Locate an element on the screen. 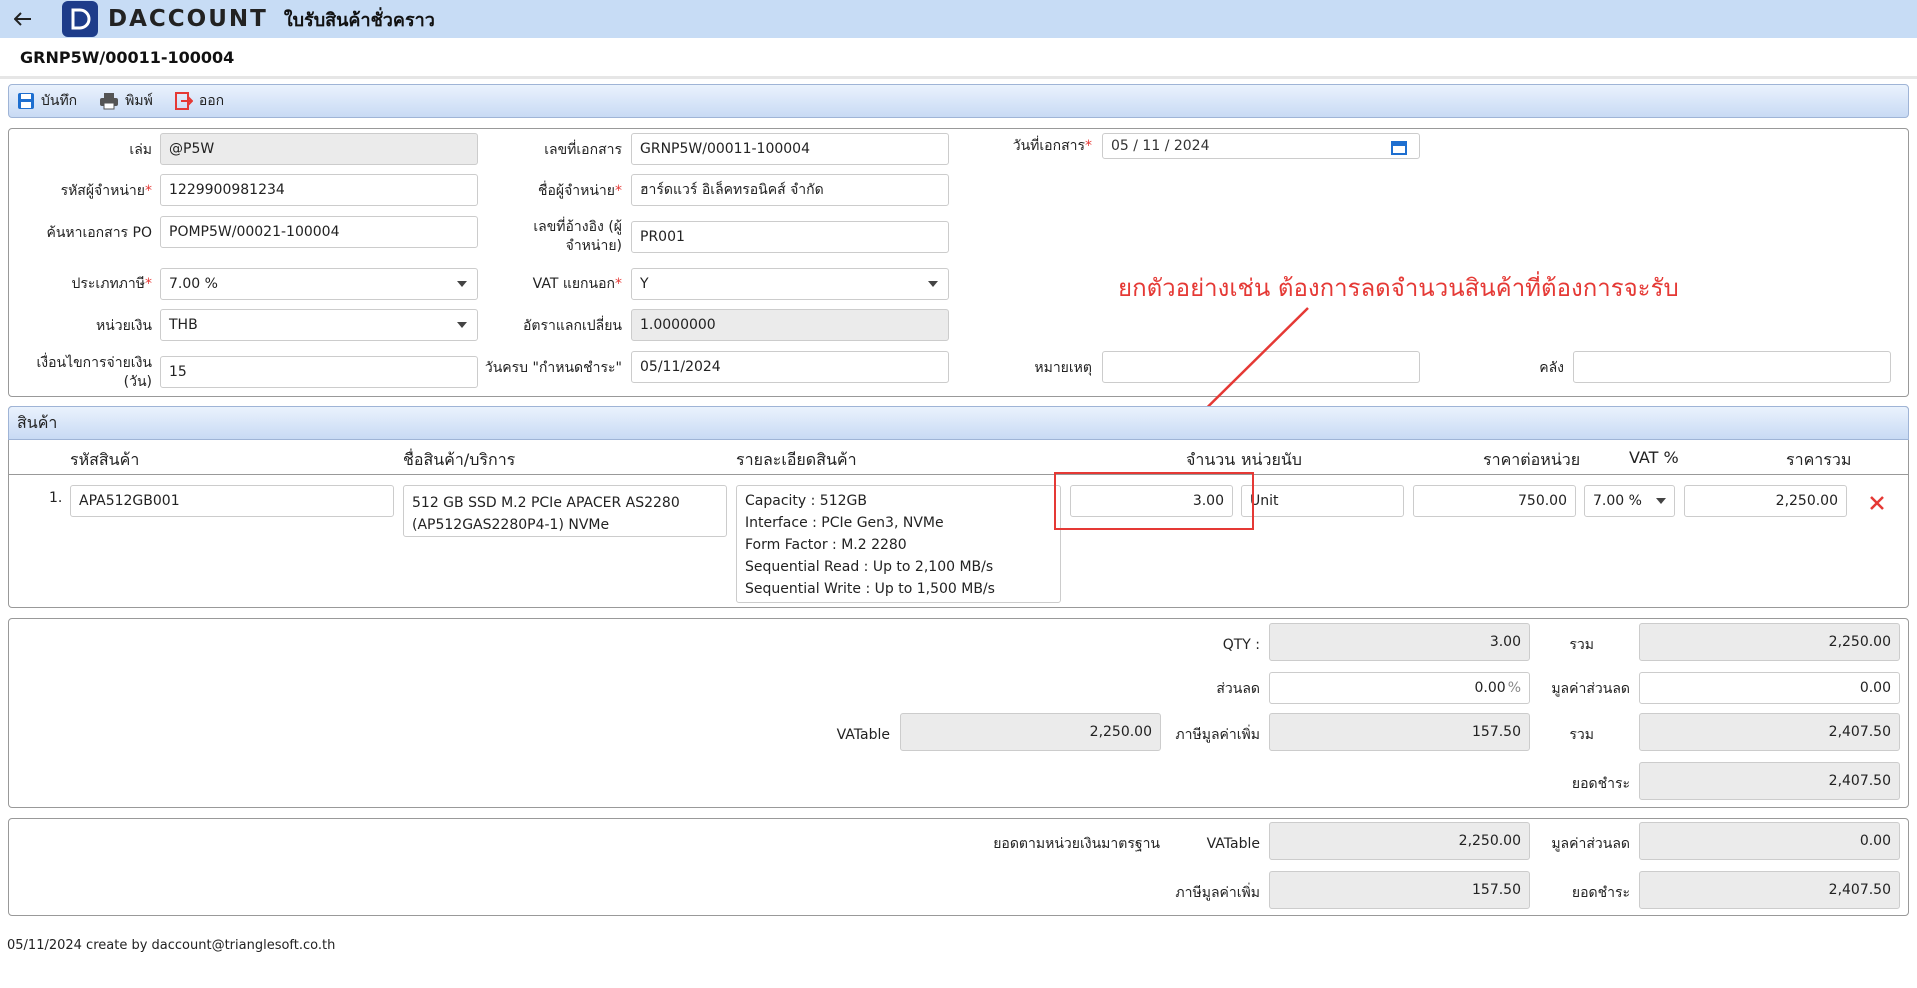  product-name-line: (AP512GAS2280P4-1) NVMe is located at coordinates (511, 525).